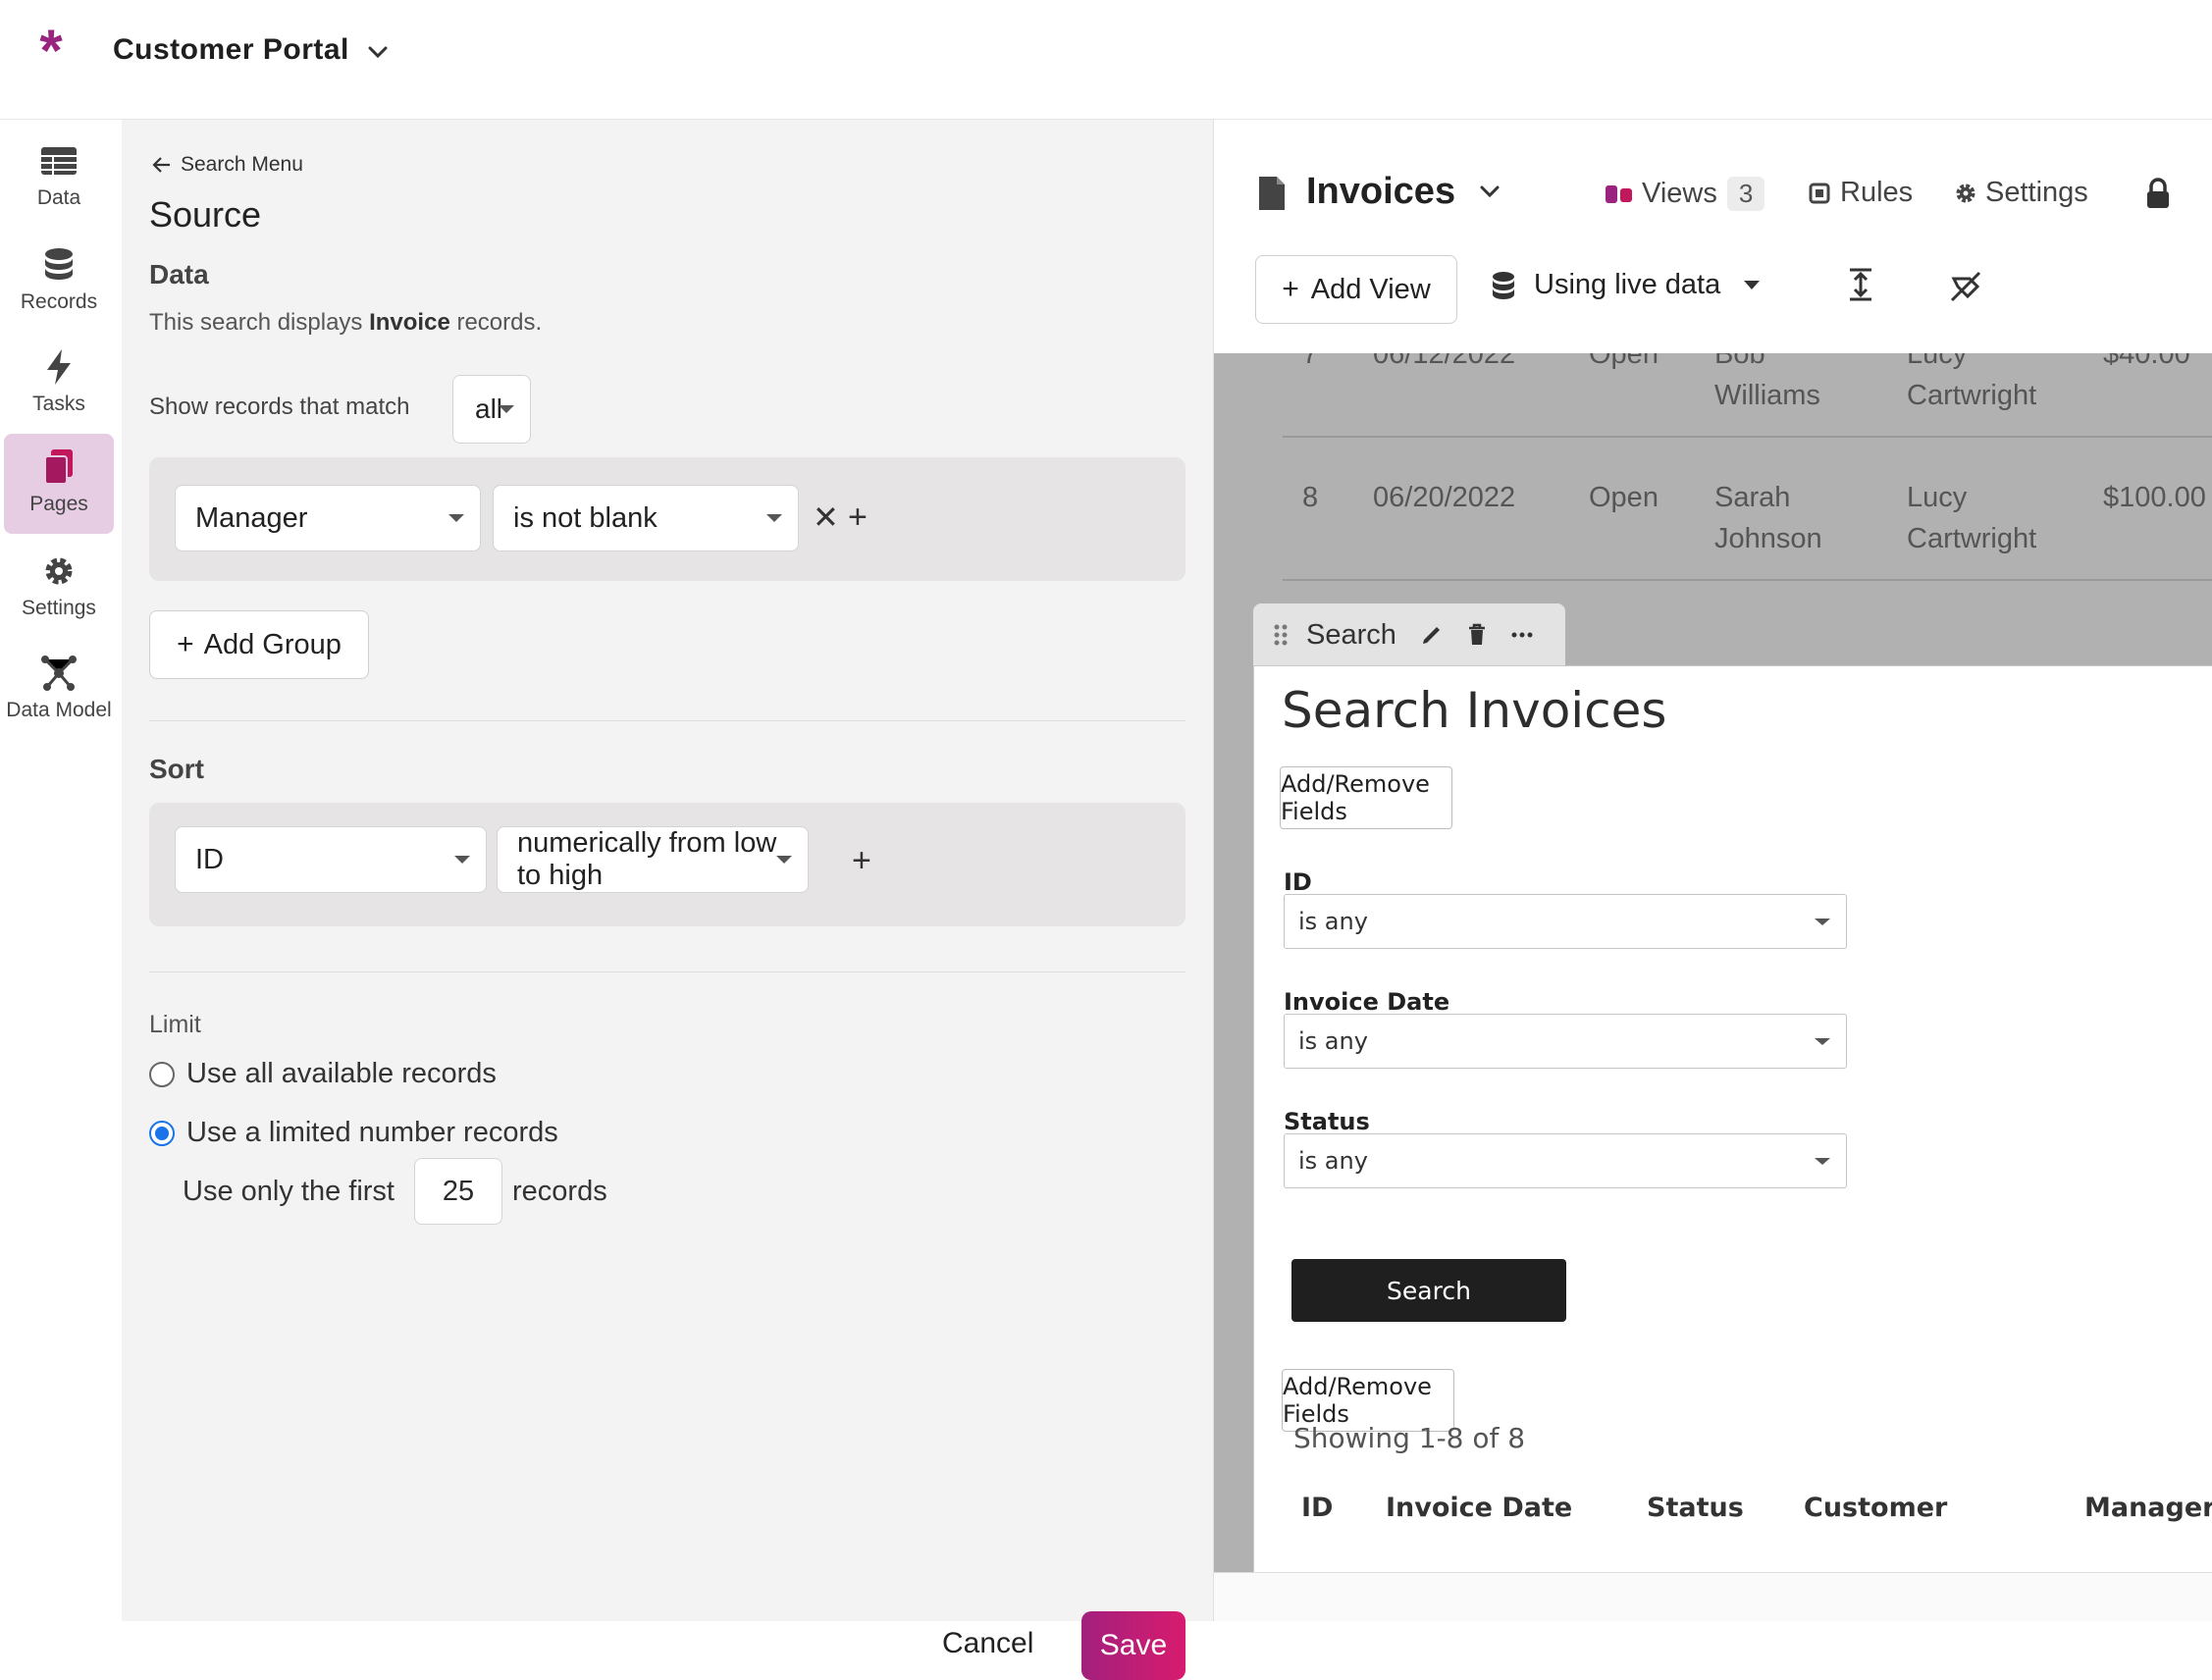  Describe the element at coordinates (179, 274) in the screenshot. I see `data-section-heading: Data` at that location.